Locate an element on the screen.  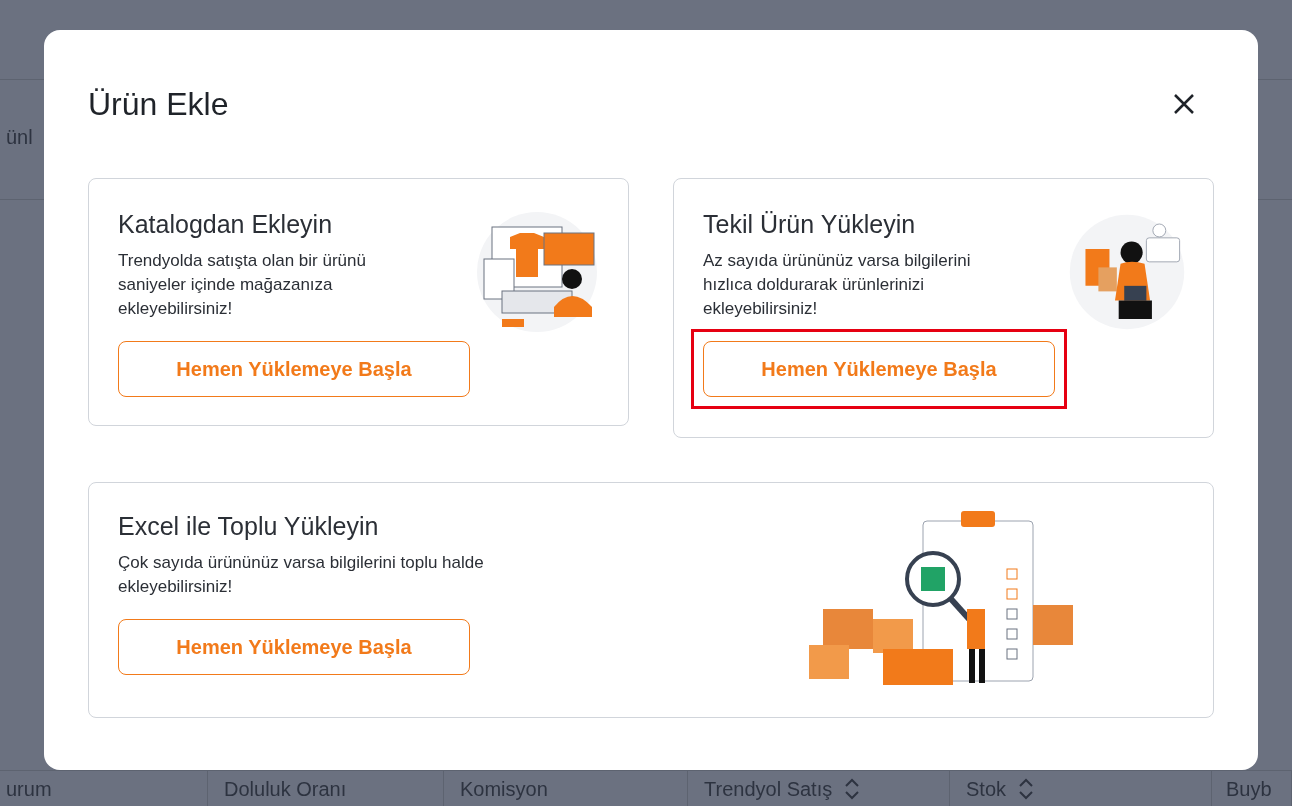
column-label: ünl is located at coordinates (19, 137).